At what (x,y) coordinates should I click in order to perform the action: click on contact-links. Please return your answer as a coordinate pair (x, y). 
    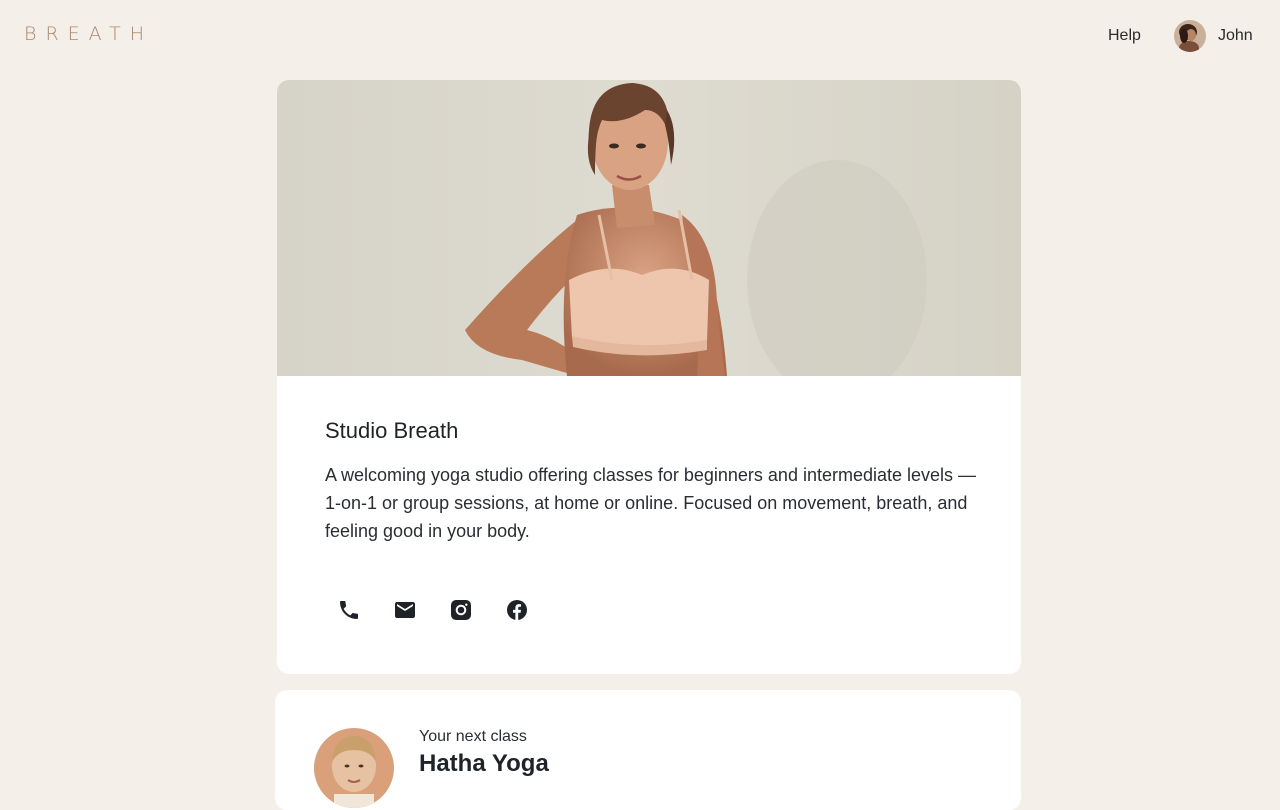
    Looking at the image, I should click on (437, 610).